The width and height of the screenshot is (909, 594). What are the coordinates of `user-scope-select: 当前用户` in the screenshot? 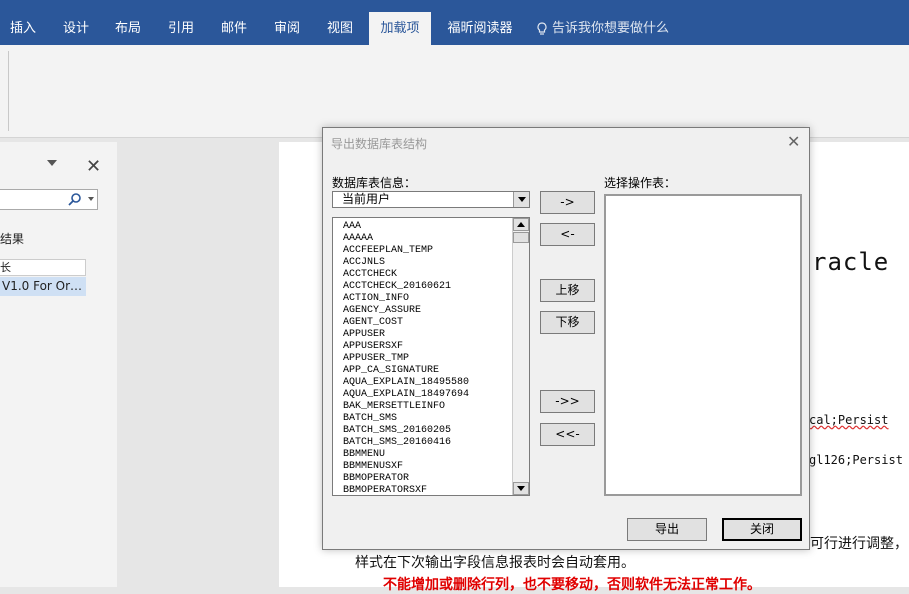 It's located at (431, 199).